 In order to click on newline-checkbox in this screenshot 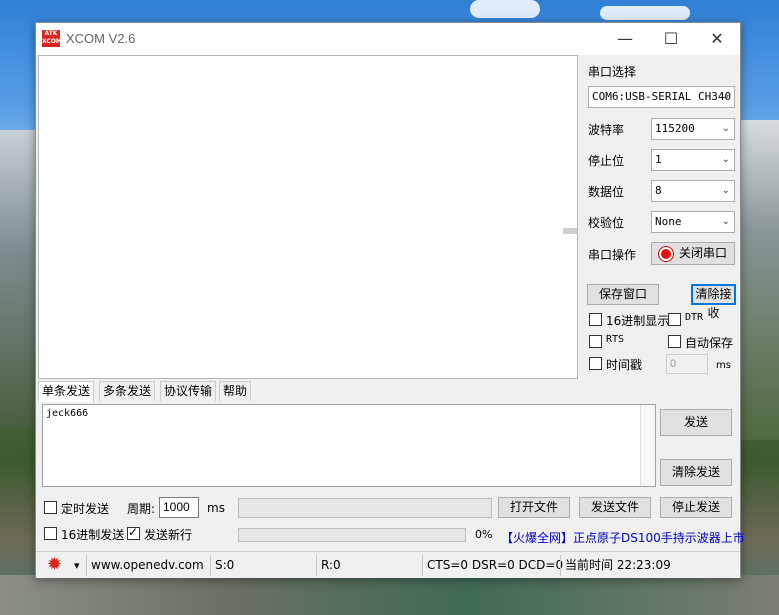, I will do `click(133, 532)`.